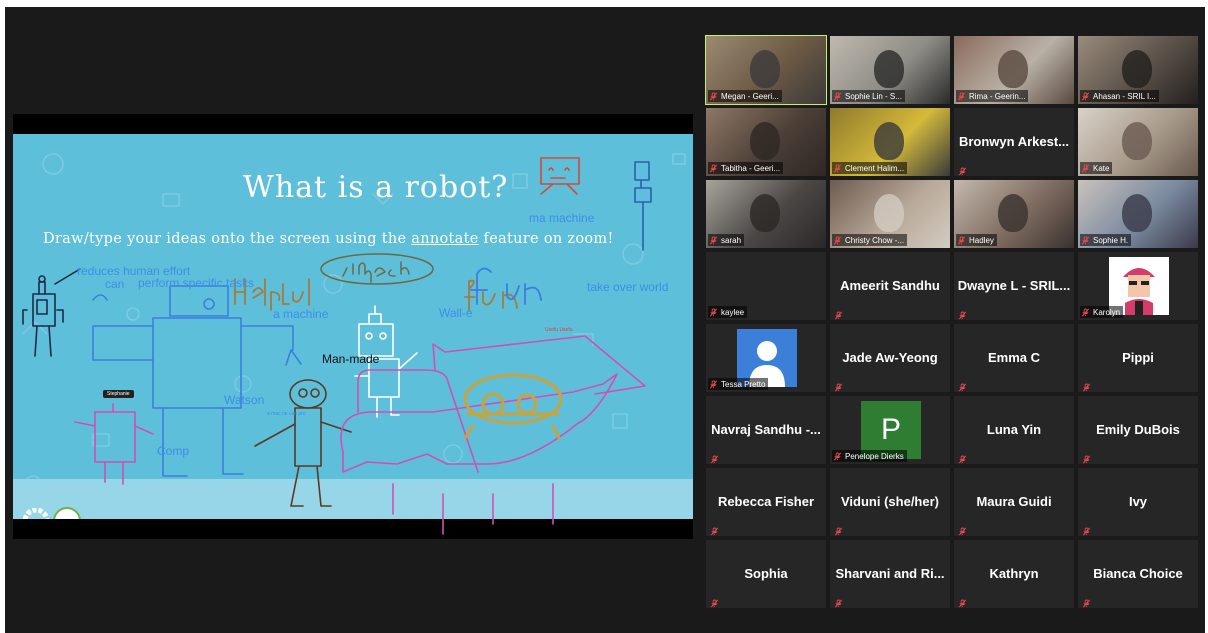 The width and height of the screenshot is (1208, 633). I want to click on participant-tile: Emily DuBois, so click(1138, 430).